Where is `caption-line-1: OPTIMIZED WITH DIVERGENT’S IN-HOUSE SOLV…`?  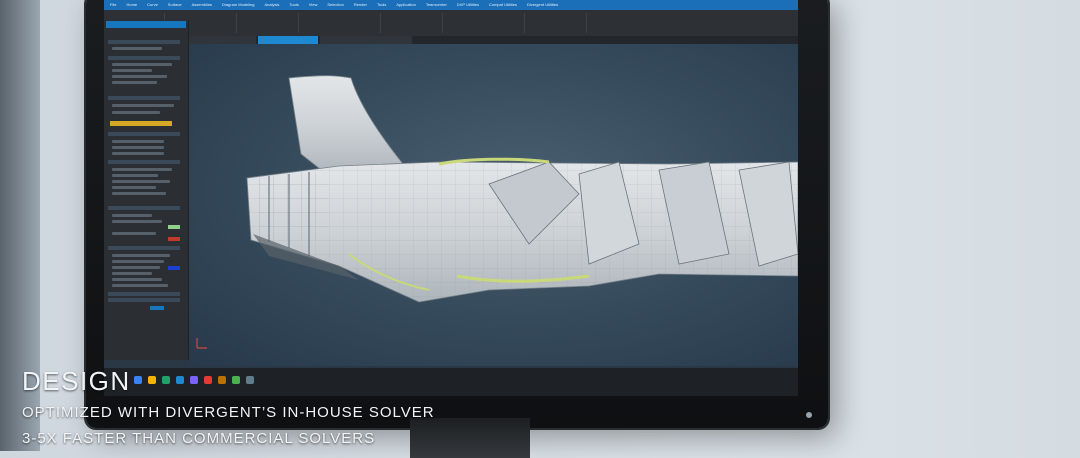 caption-line-1: OPTIMIZED WITH DIVERGENT’S IN-HOUSE SOLV… is located at coordinates (228, 412).